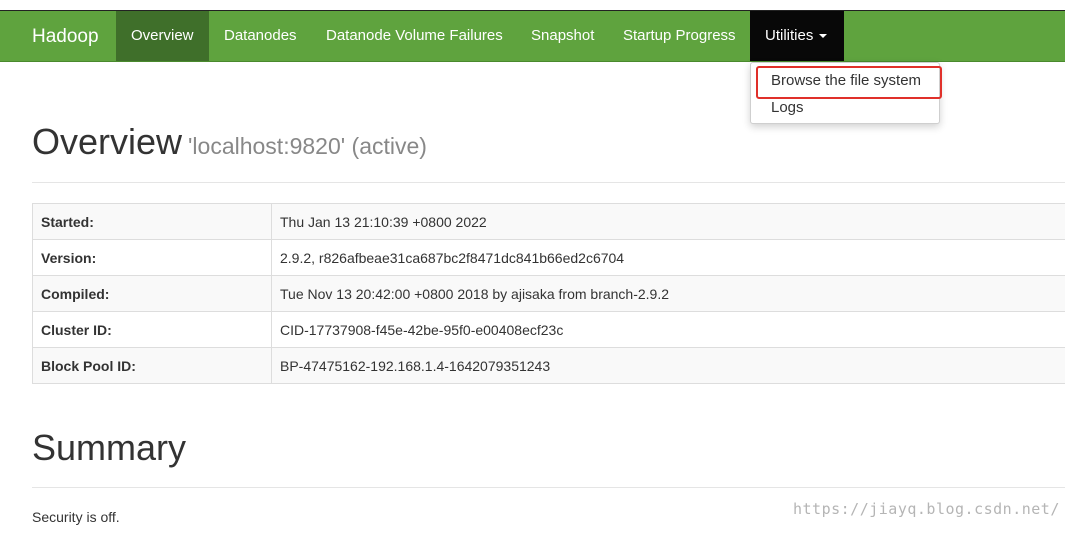 The width and height of the screenshot is (1065, 538). What do you see at coordinates (109, 447) in the screenshot?
I see `summary-heading: Summary` at bounding box center [109, 447].